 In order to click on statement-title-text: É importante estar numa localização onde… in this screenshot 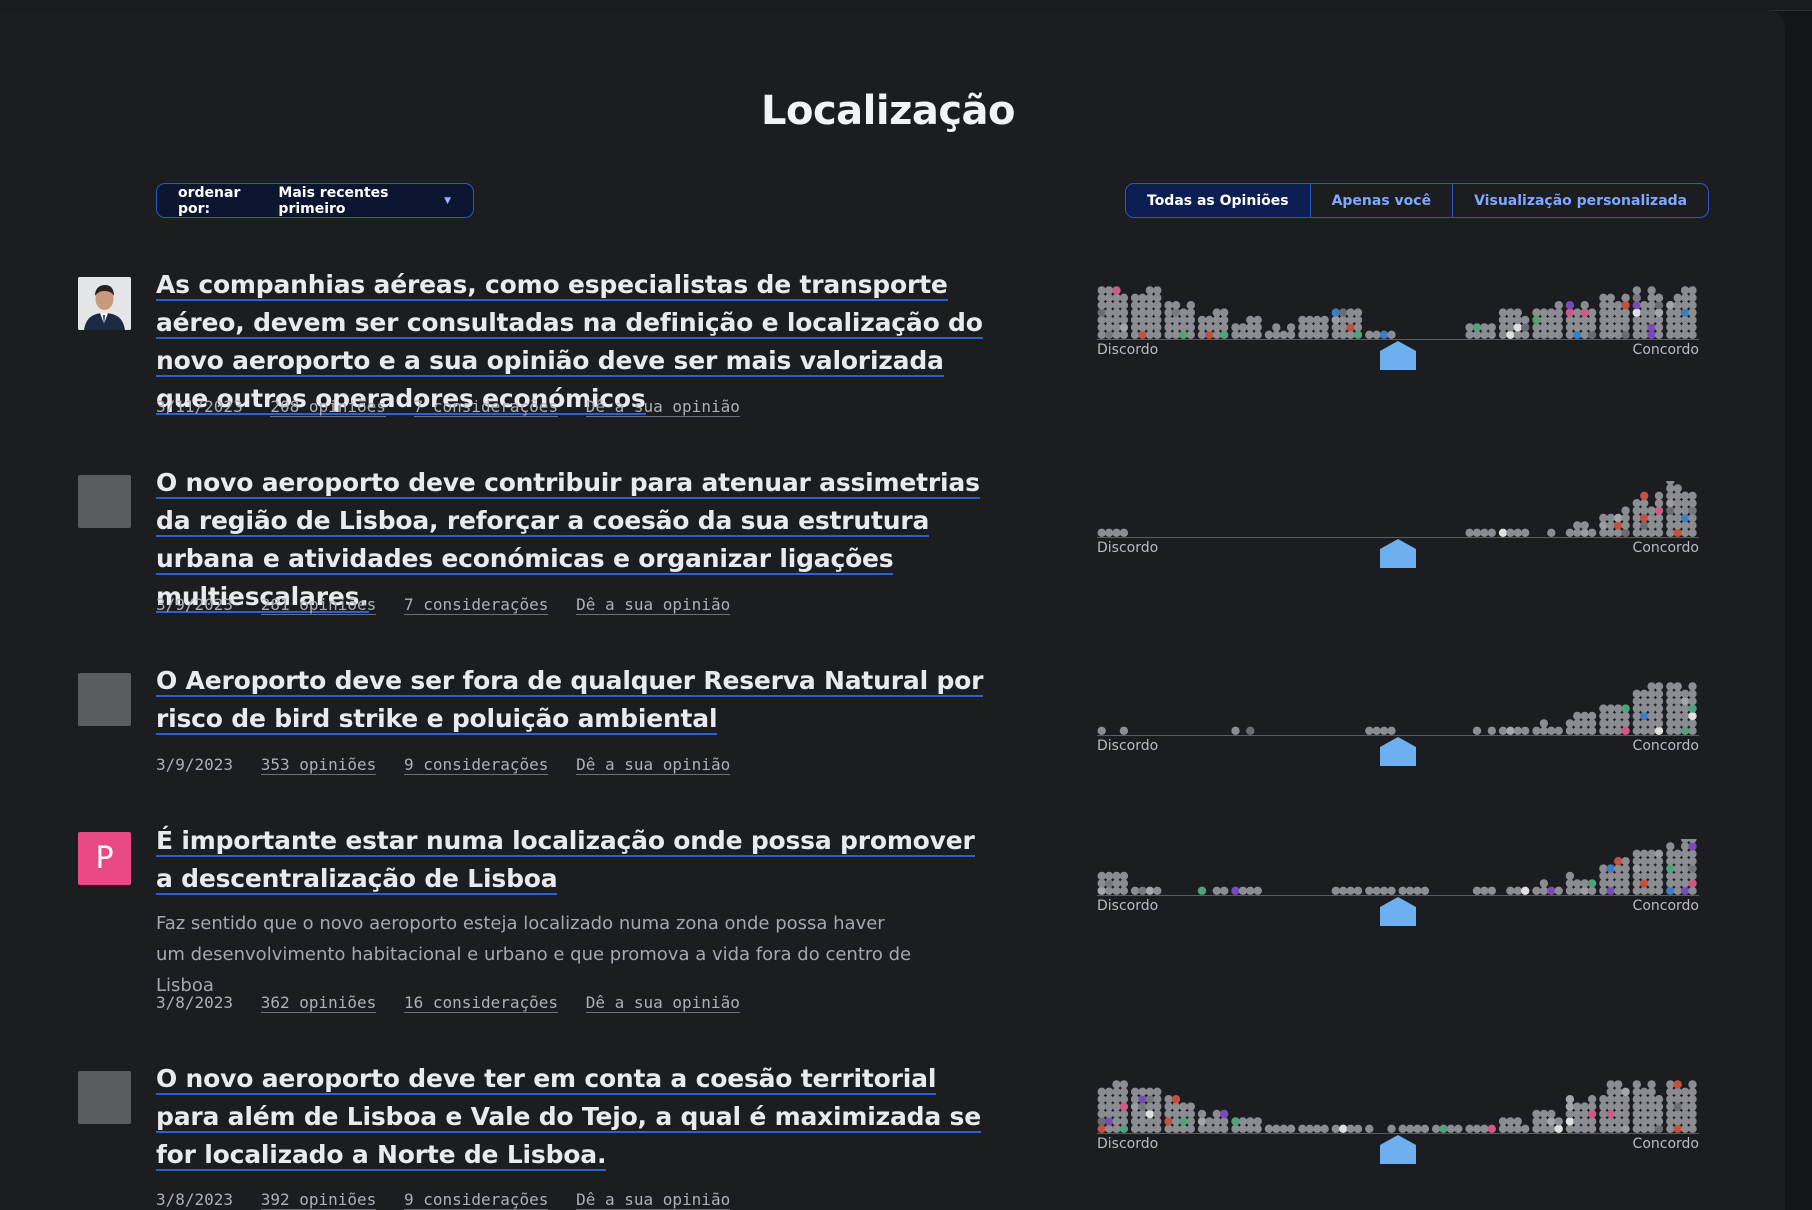, I will do `click(565, 860)`.